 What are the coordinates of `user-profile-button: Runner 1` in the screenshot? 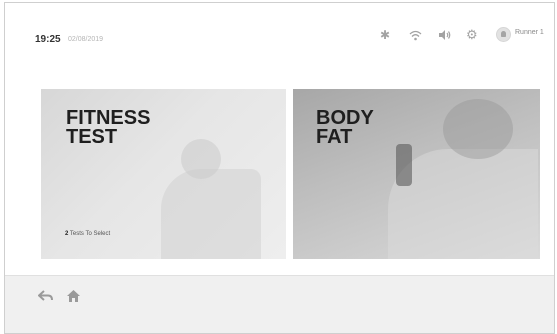 It's located at (525, 34).